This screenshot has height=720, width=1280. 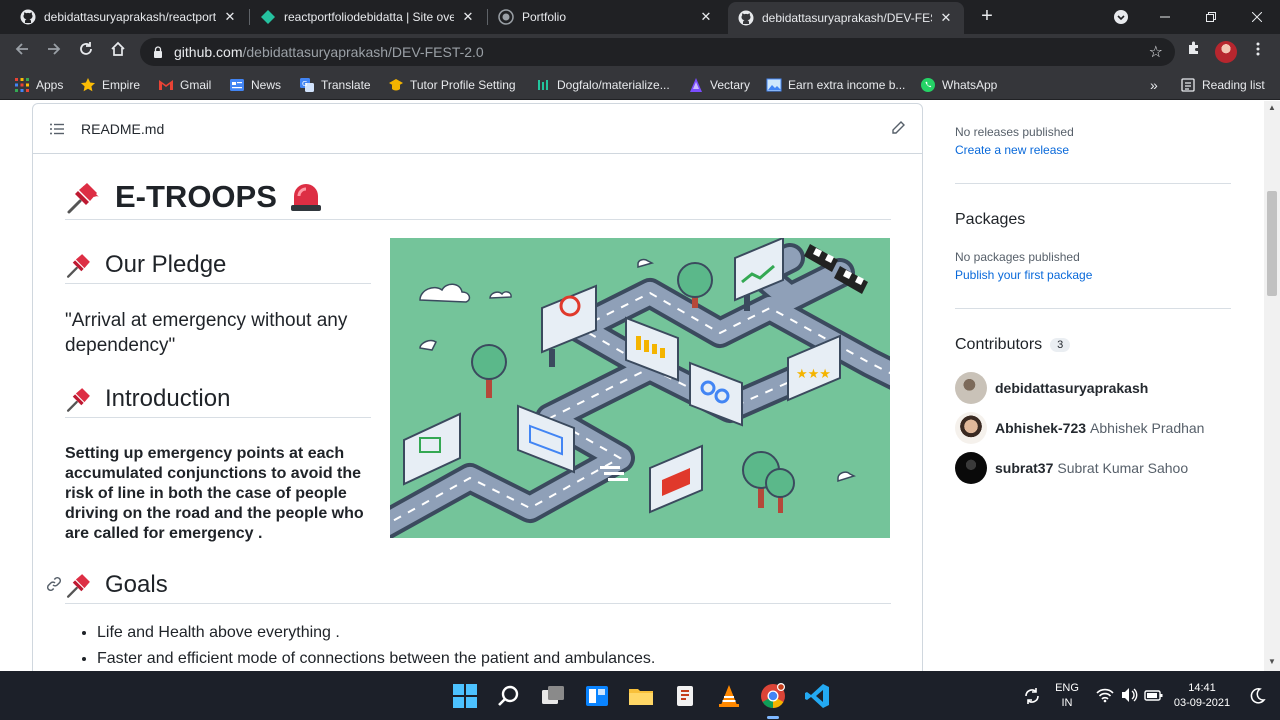 What do you see at coordinates (729, 696) in the screenshot?
I see `vlc-icon` at bounding box center [729, 696].